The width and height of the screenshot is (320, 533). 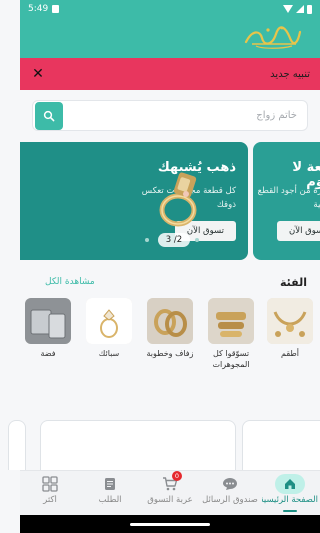 I want to click on category-item-all-jewelry: تسوّقوا كل المجوهرات, so click(x=231, y=334).